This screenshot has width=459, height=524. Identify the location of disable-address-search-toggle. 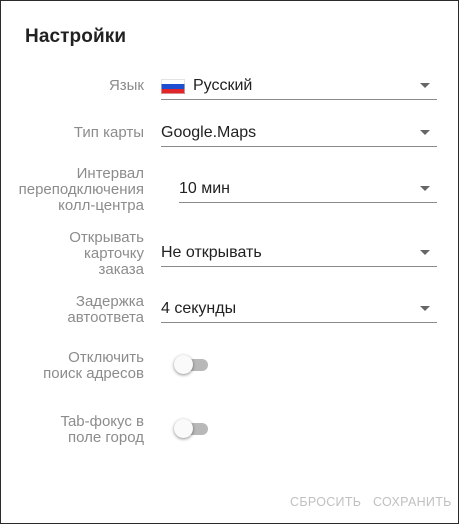
(192, 365).